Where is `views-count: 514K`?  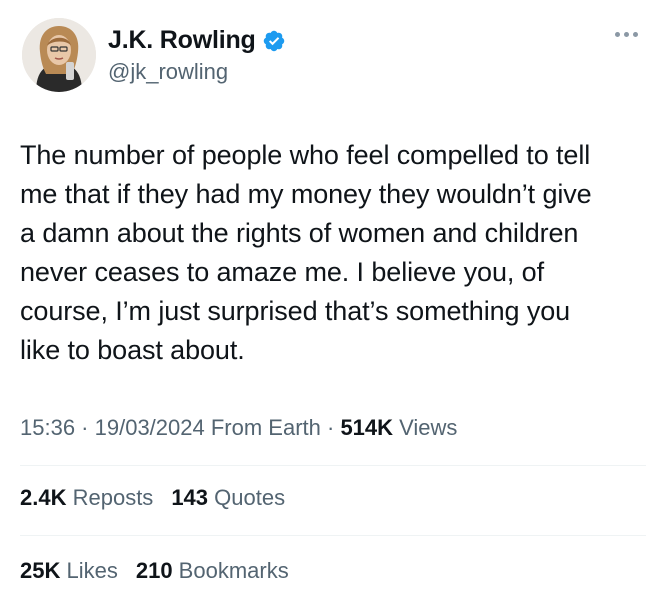 views-count: 514K is located at coordinates (366, 427).